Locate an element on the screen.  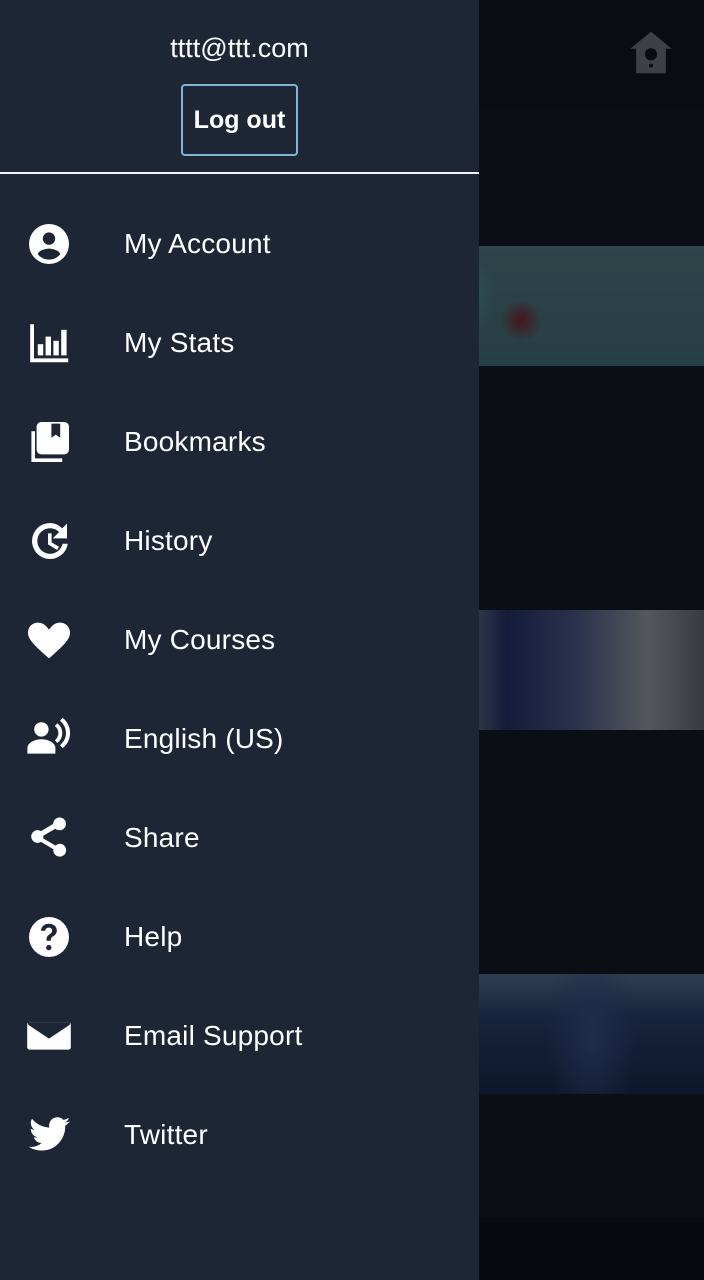
menu-item-my-stats: My Stats is located at coordinates (239, 342).